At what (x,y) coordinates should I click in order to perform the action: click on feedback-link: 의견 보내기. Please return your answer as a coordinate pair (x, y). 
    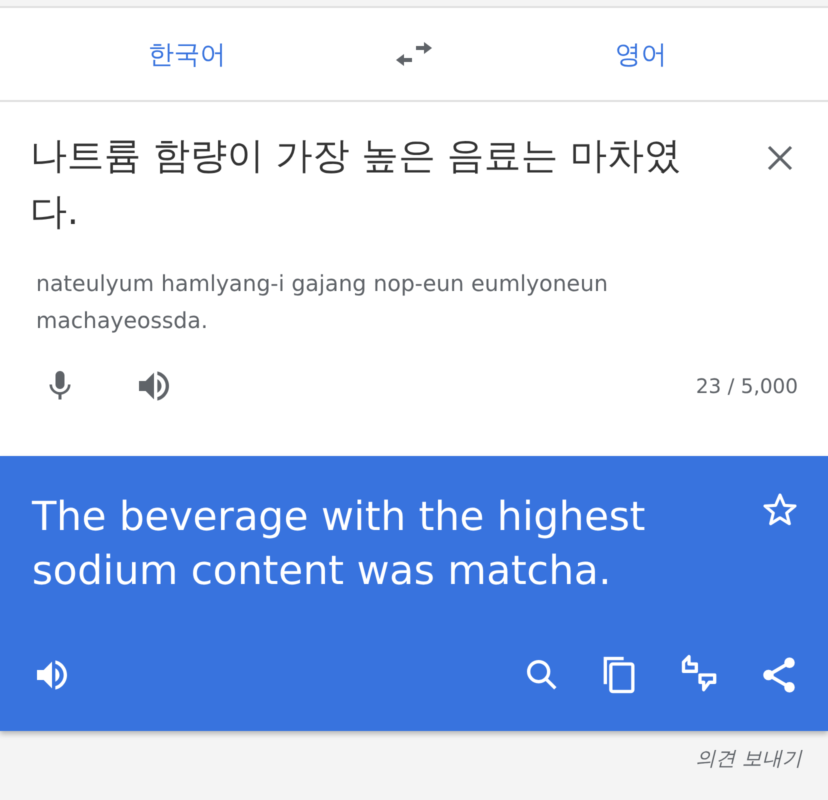
    Looking at the image, I should click on (749, 758).